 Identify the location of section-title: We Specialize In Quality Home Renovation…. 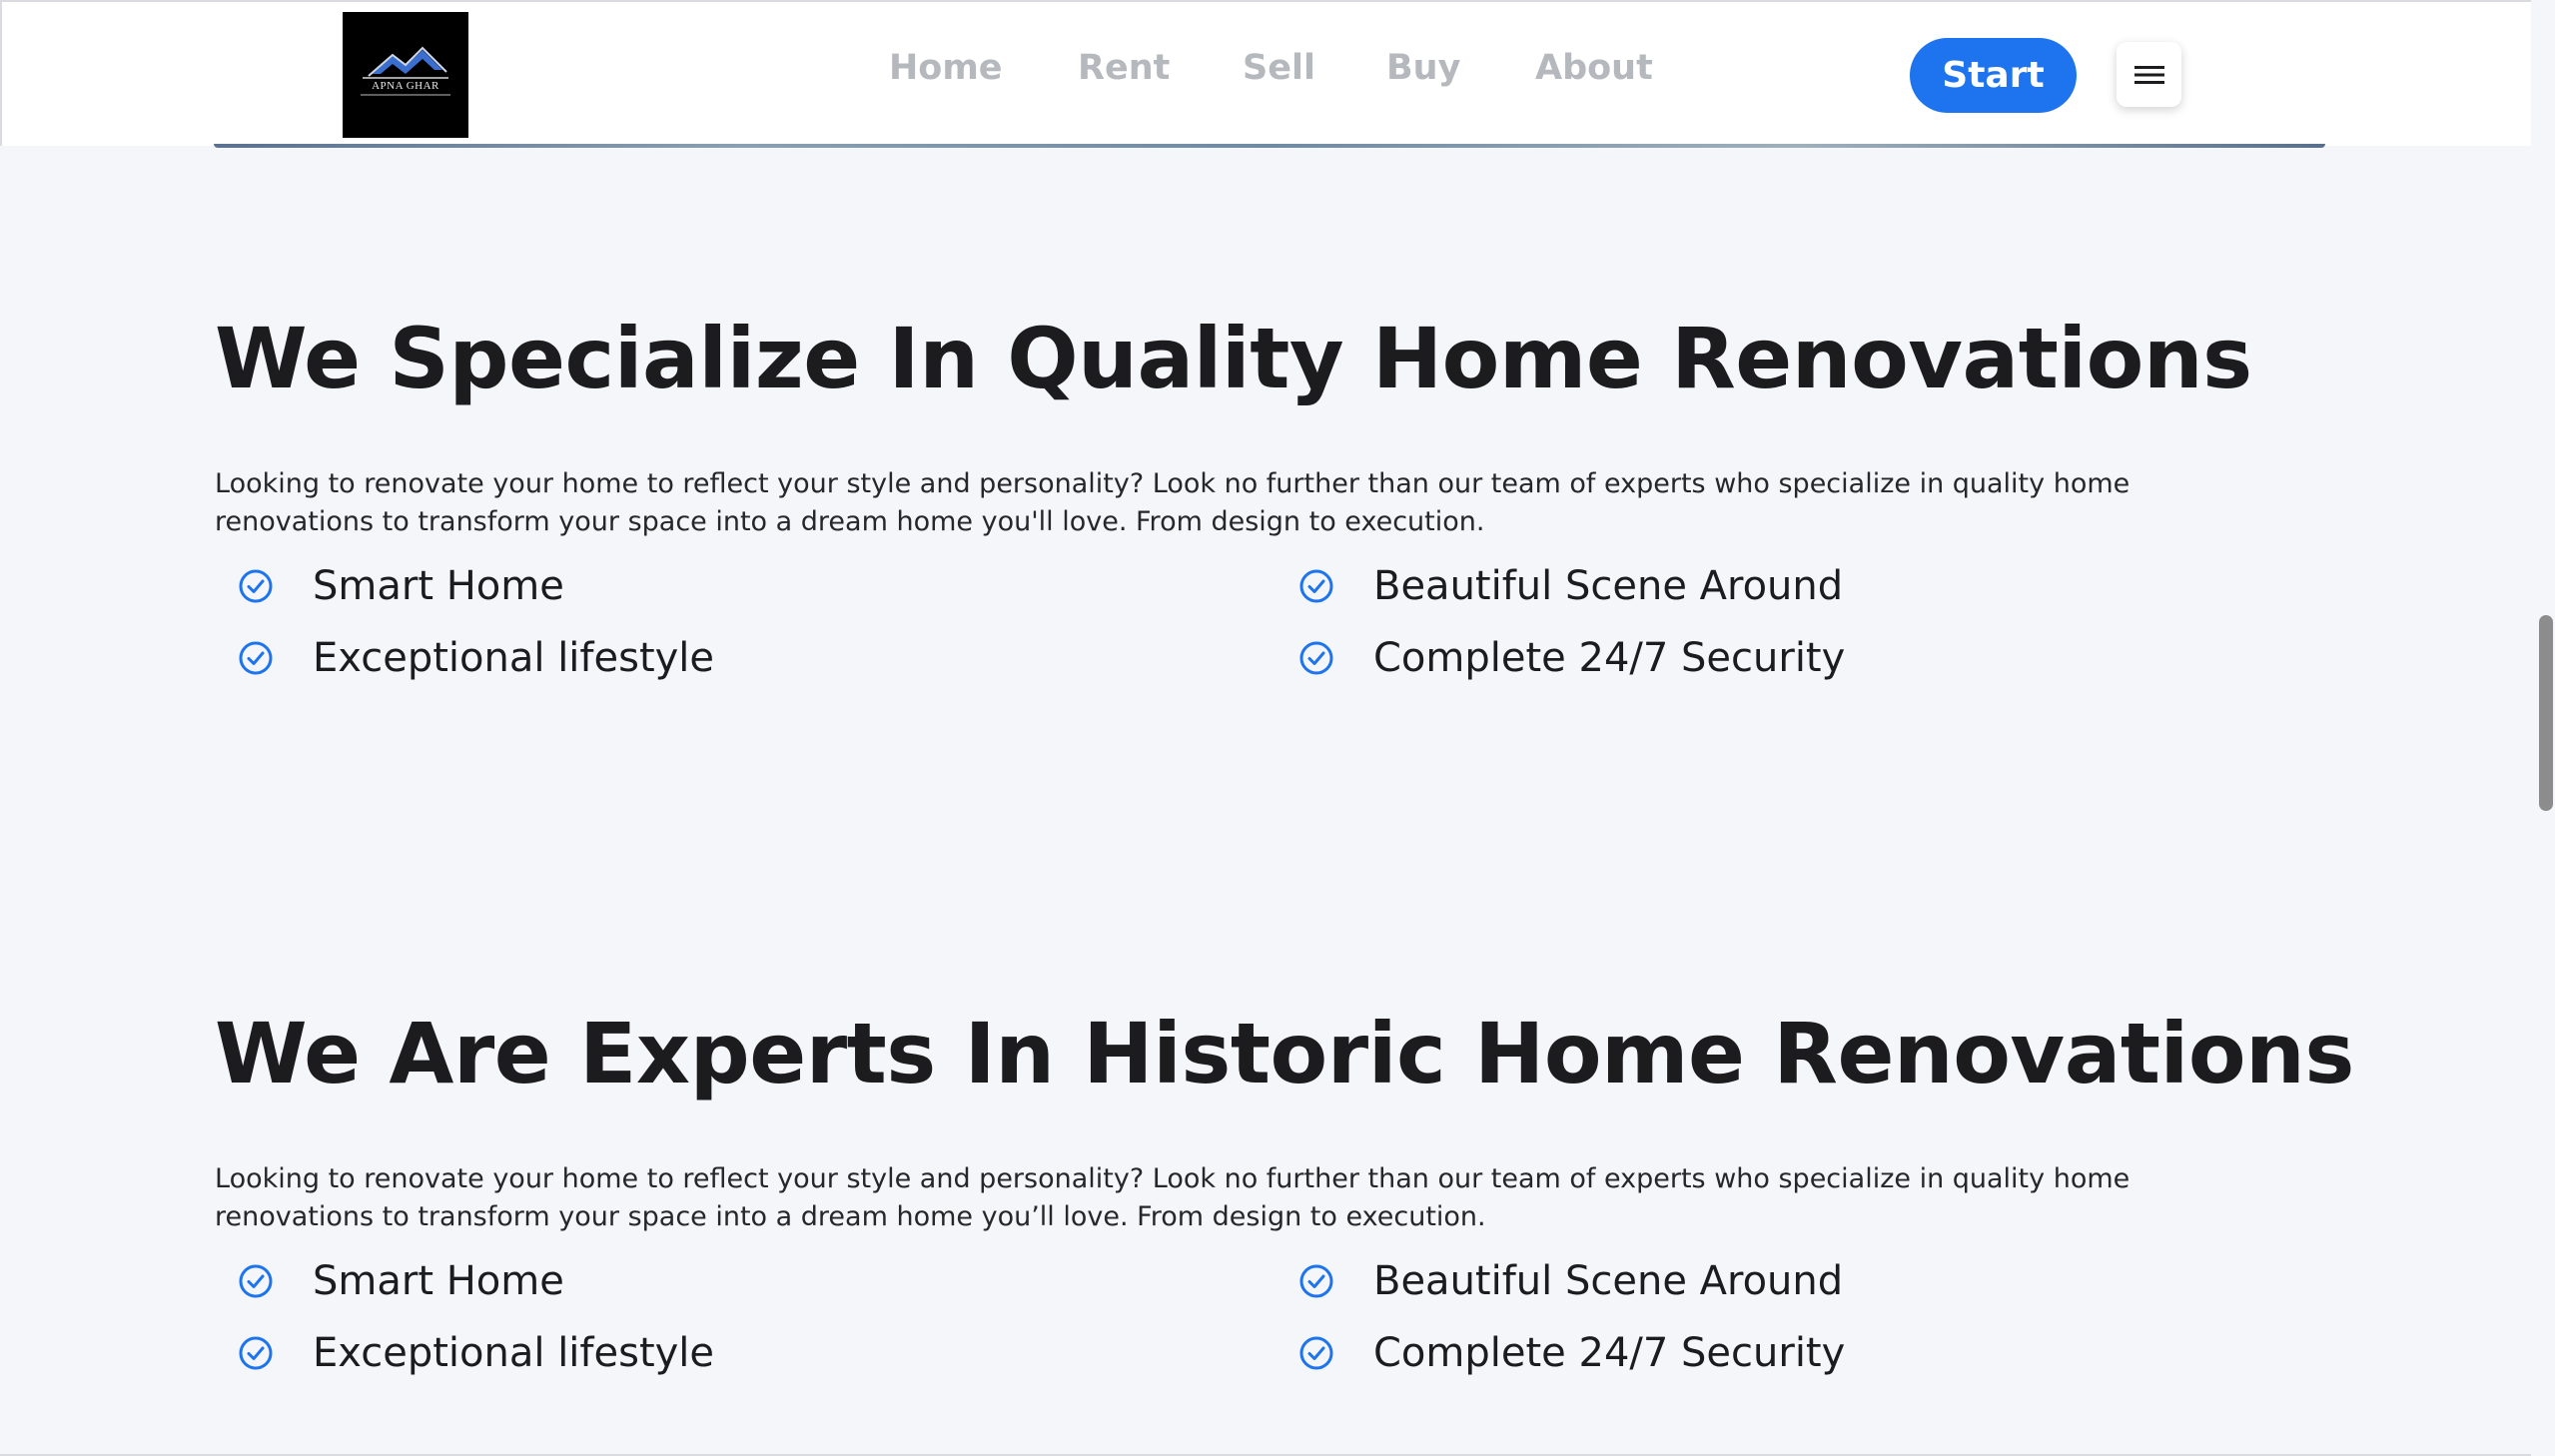
(1233, 358).